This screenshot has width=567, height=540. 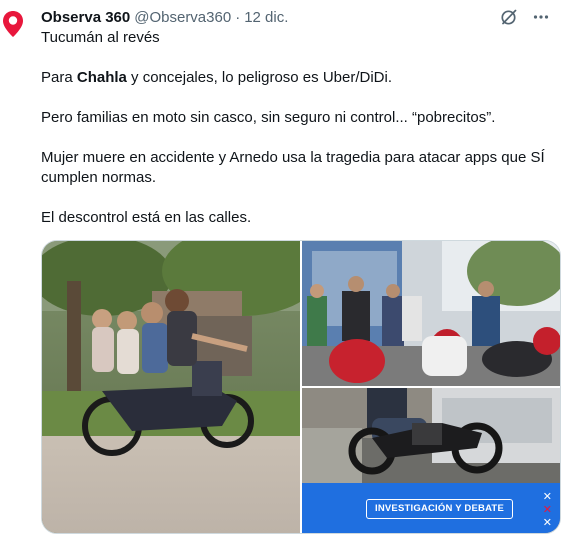 What do you see at coordinates (146, 217) in the screenshot?
I see `tweet-line-5: El descontrol está en las calles.` at bounding box center [146, 217].